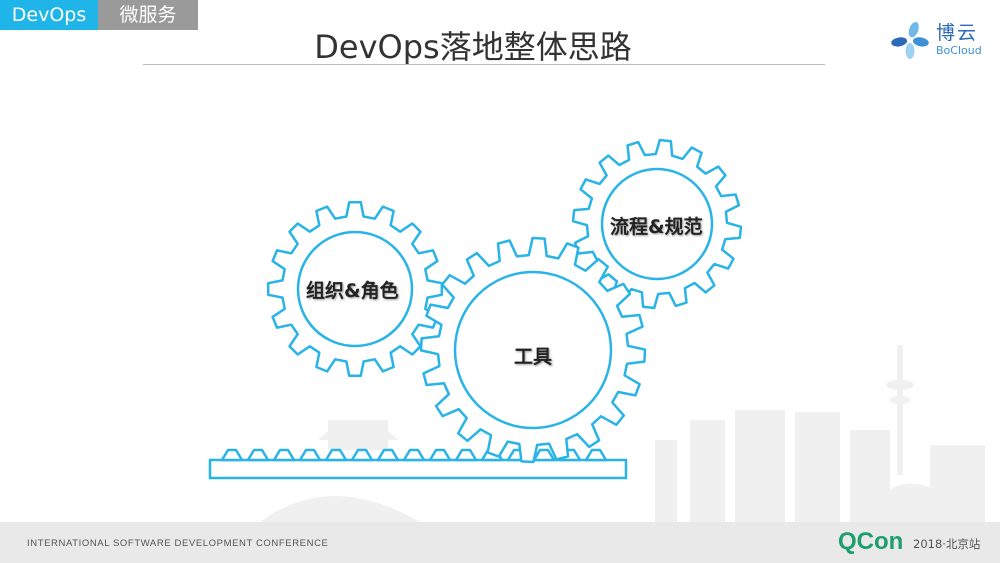 Image resolution: width=1000 pixels, height=563 pixels. I want to click on gear-center-label: 工具, so click(533, 357).